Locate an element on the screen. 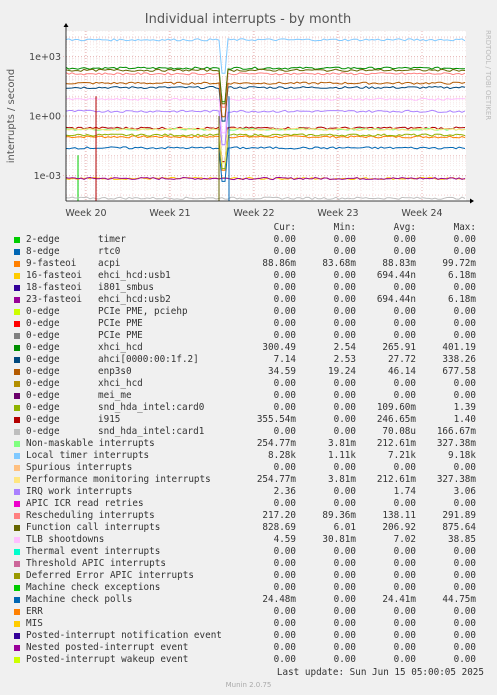  legend-series-name: Posted-interrupt wakeup event is located at coordinates (107, 659).